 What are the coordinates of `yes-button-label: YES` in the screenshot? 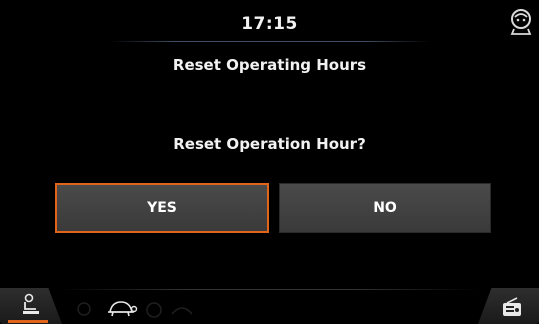 It's located at (162, 208).